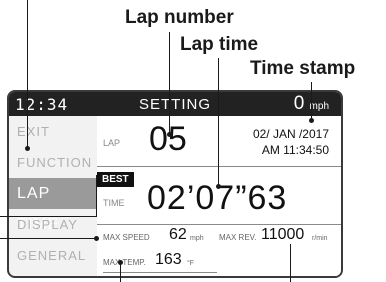 This screenshot has width=386, height=282. I want to click on max-rev-label: MAX REV., so click(238, 237).